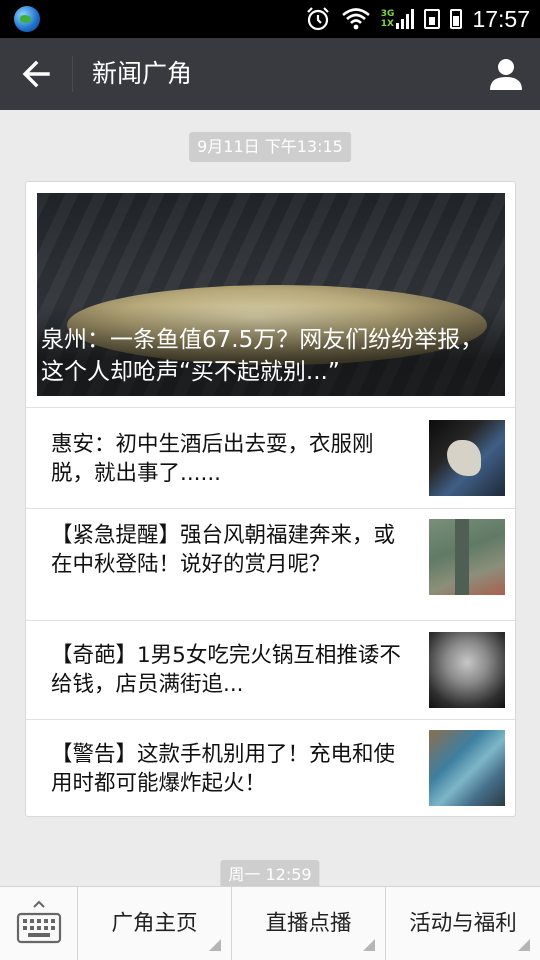  I want to click on menu-button-home: 广角主页, so click(155, 923).